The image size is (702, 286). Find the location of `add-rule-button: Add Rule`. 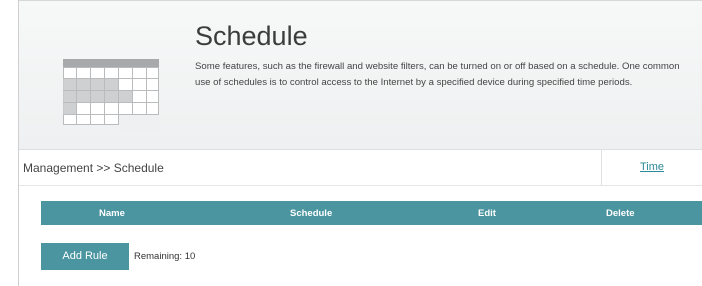

add-rule-button: Add Rule is located at coordinates (85, 256).